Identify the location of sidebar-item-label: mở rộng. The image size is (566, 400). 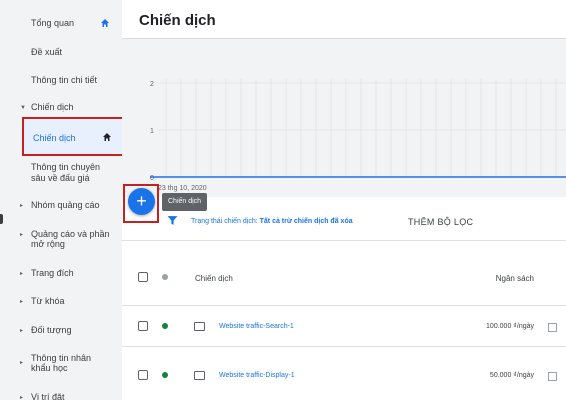
(48, 244).